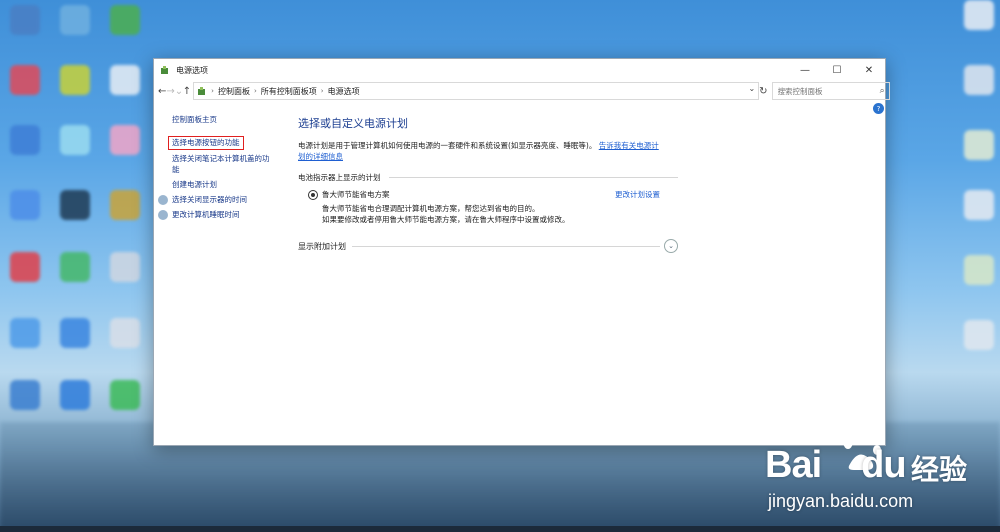 The width and height of the screenshot is (1000, 532). I want to click on radio-selected-dot, so click(313, 194).